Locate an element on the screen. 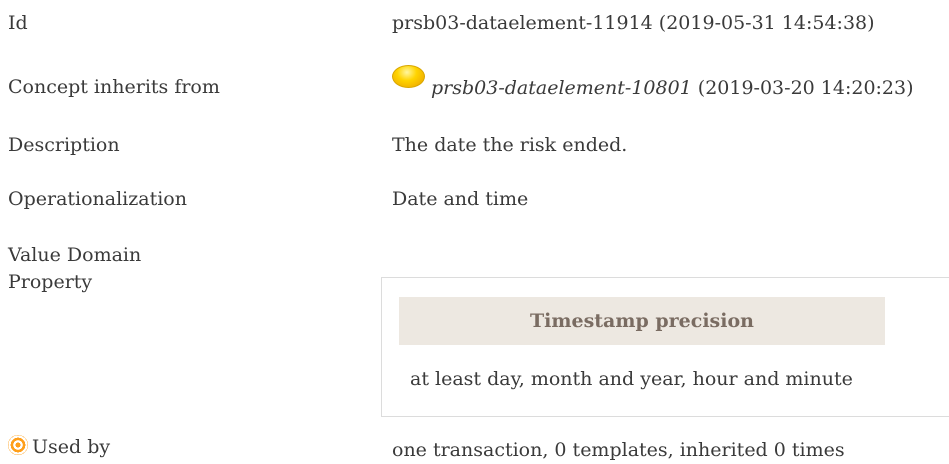 This screenshot has height=464, width=949. concept-inherits-label: Concept inherits from is located at coordinates (114, 87).